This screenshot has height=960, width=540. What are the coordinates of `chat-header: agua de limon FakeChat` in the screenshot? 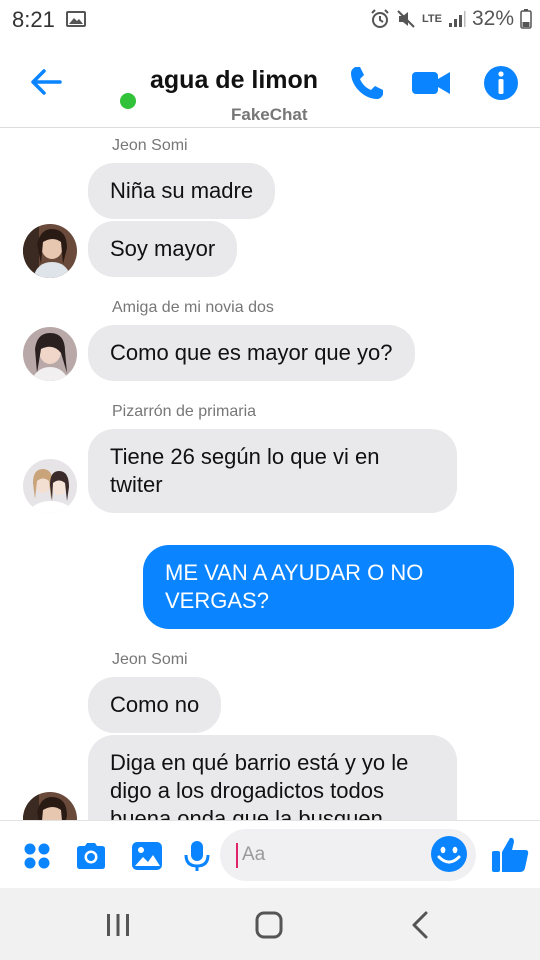 It's located at (270, 84).